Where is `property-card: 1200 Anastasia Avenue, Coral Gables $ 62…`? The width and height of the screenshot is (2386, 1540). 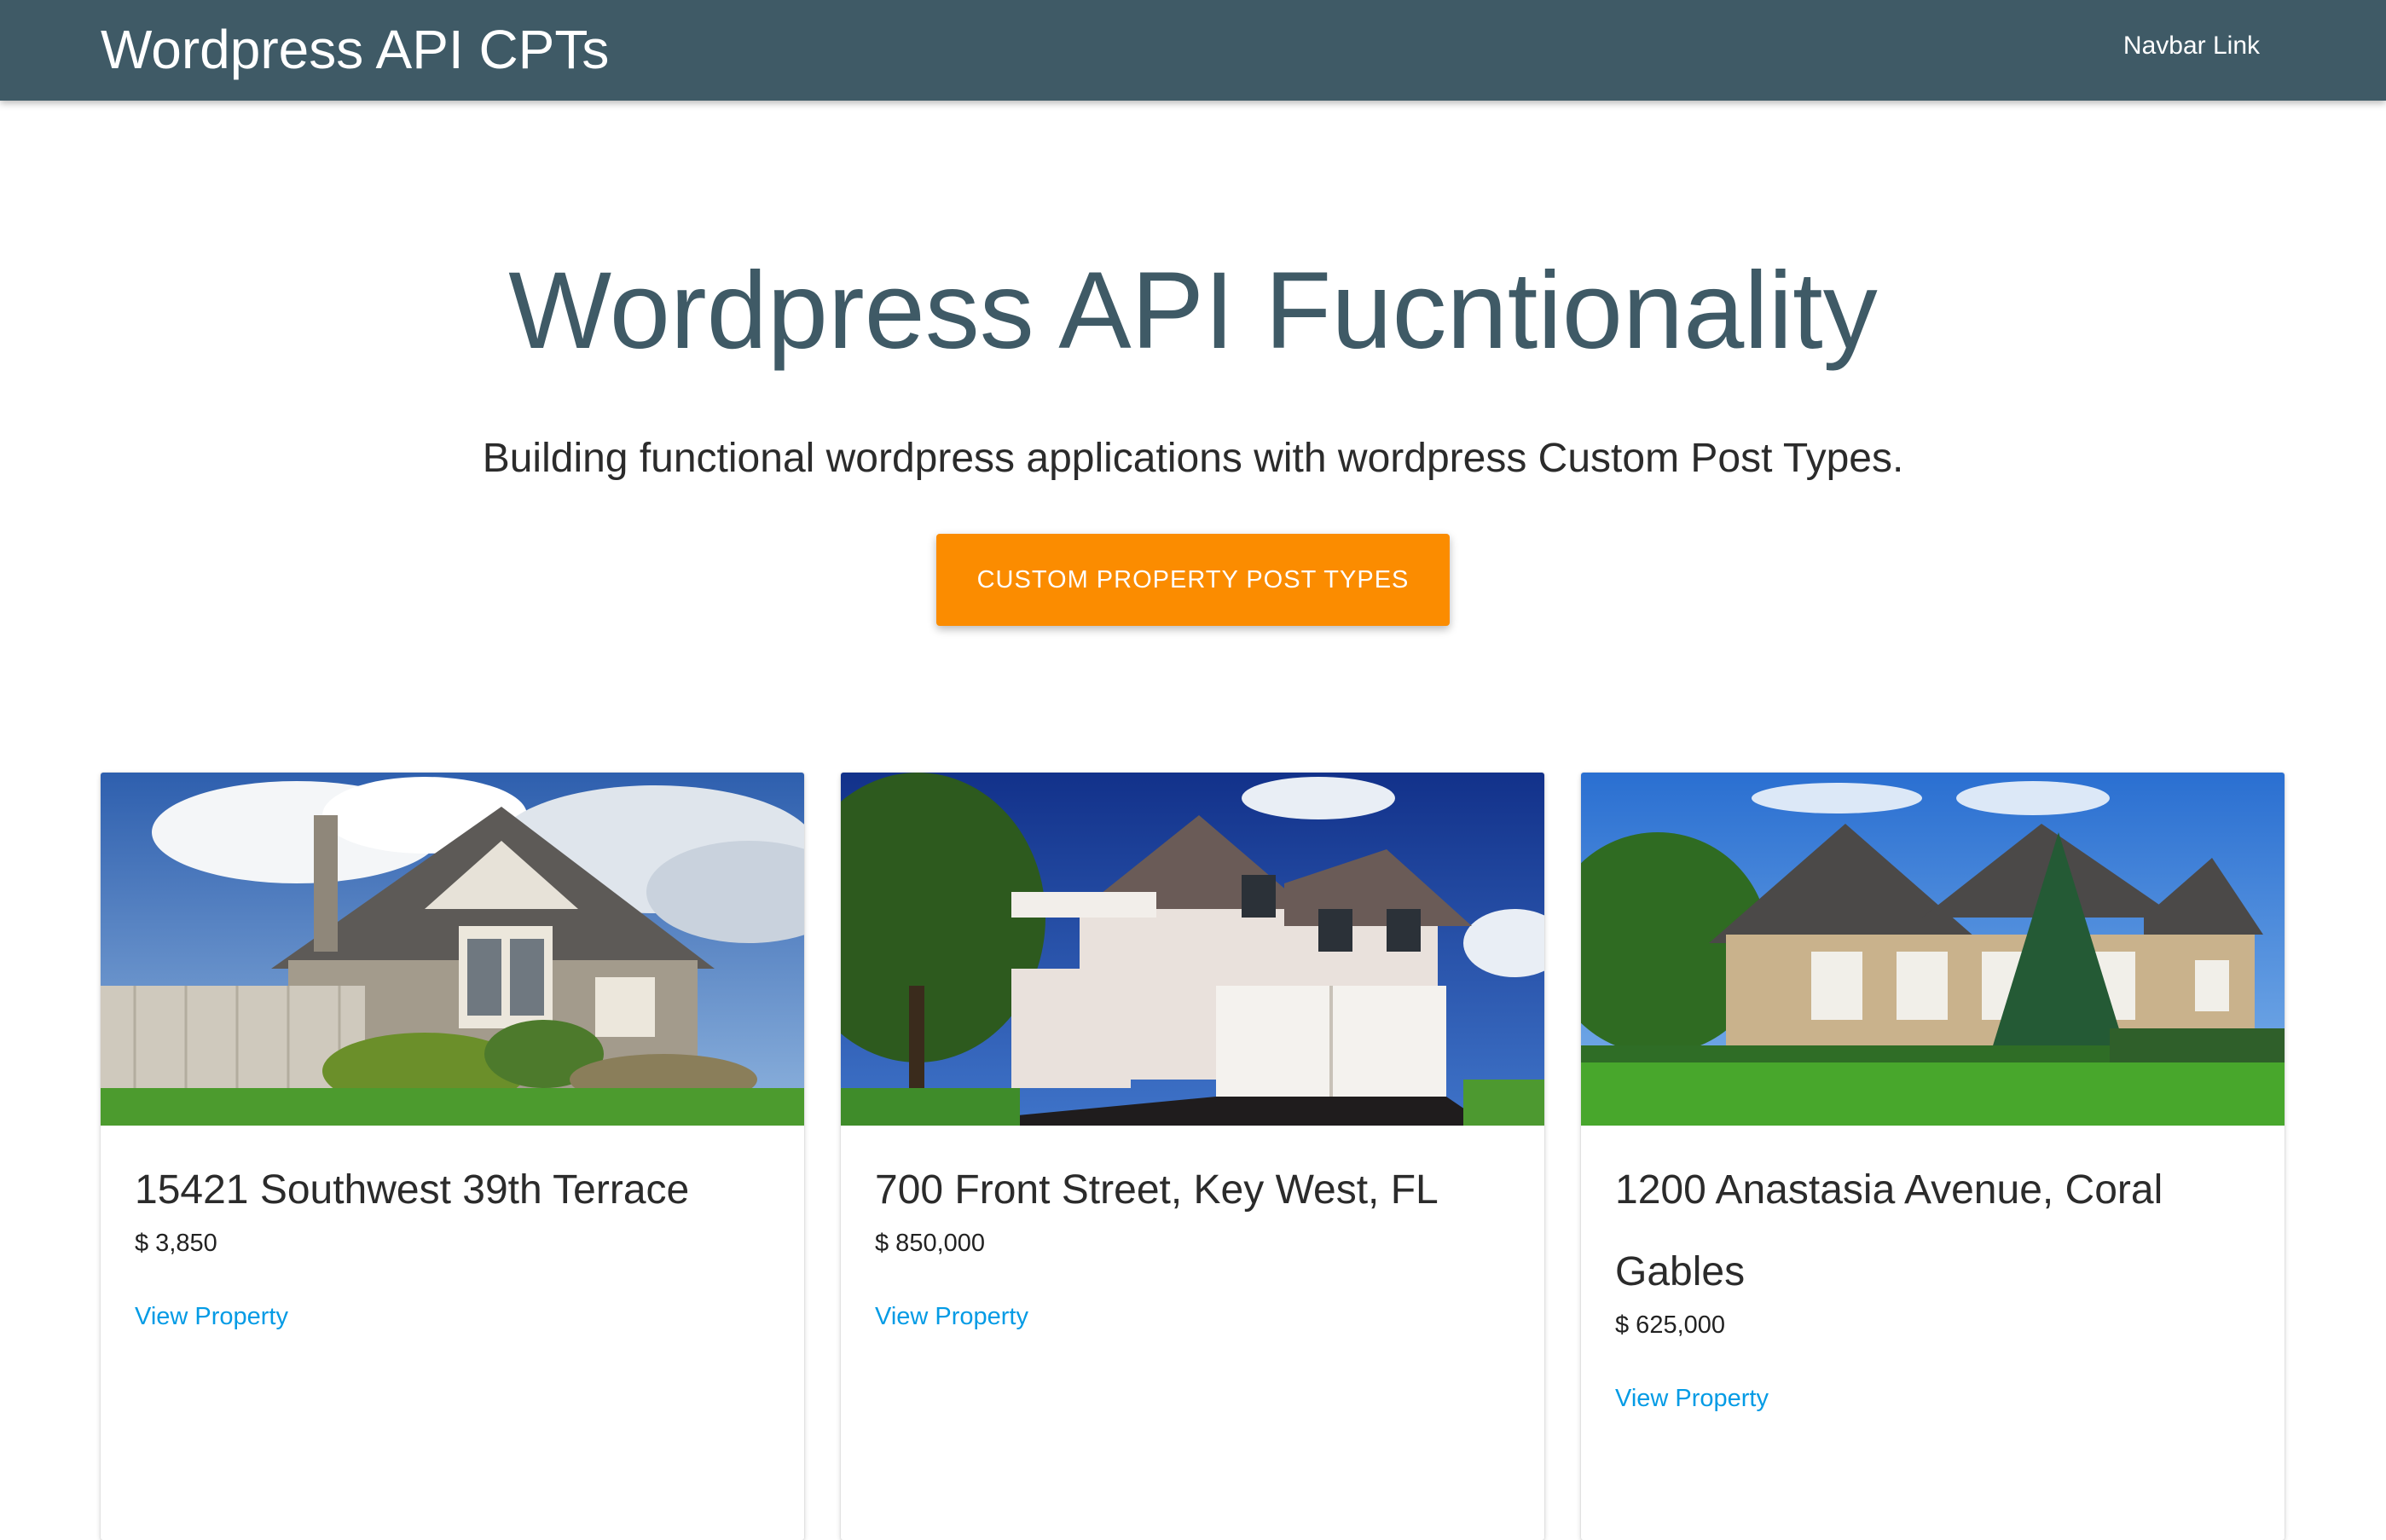 property-card: 1200 Anastasia Avenue, Coral Gables $ 62… is located at coordinates (1933, 1156).